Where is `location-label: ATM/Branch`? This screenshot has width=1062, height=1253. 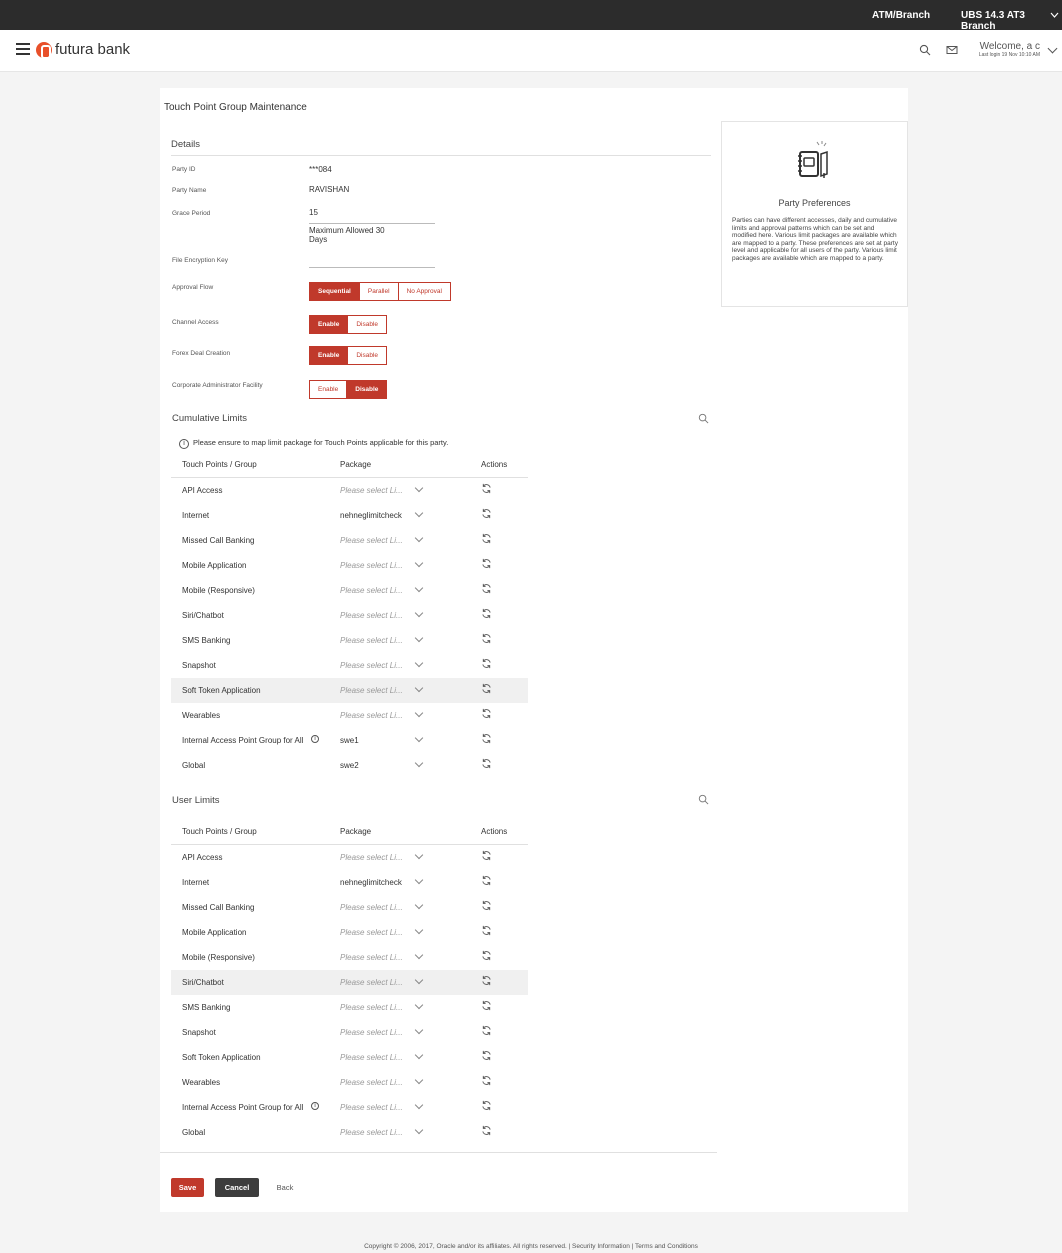
location-label: ATM/Branch is located at coordinates (901, 15).